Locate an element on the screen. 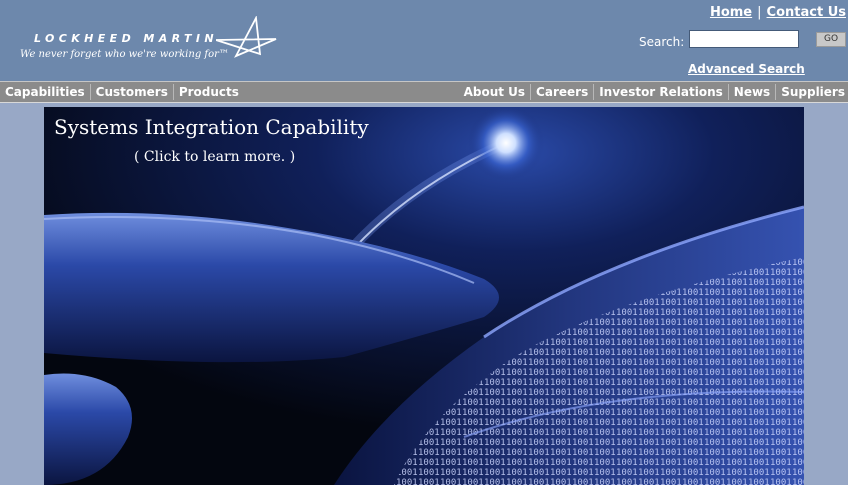 The width and height of the screenshot is (848, 485). nav-item-investor-relations: Investor Relations is located at coordinates (661, 92).